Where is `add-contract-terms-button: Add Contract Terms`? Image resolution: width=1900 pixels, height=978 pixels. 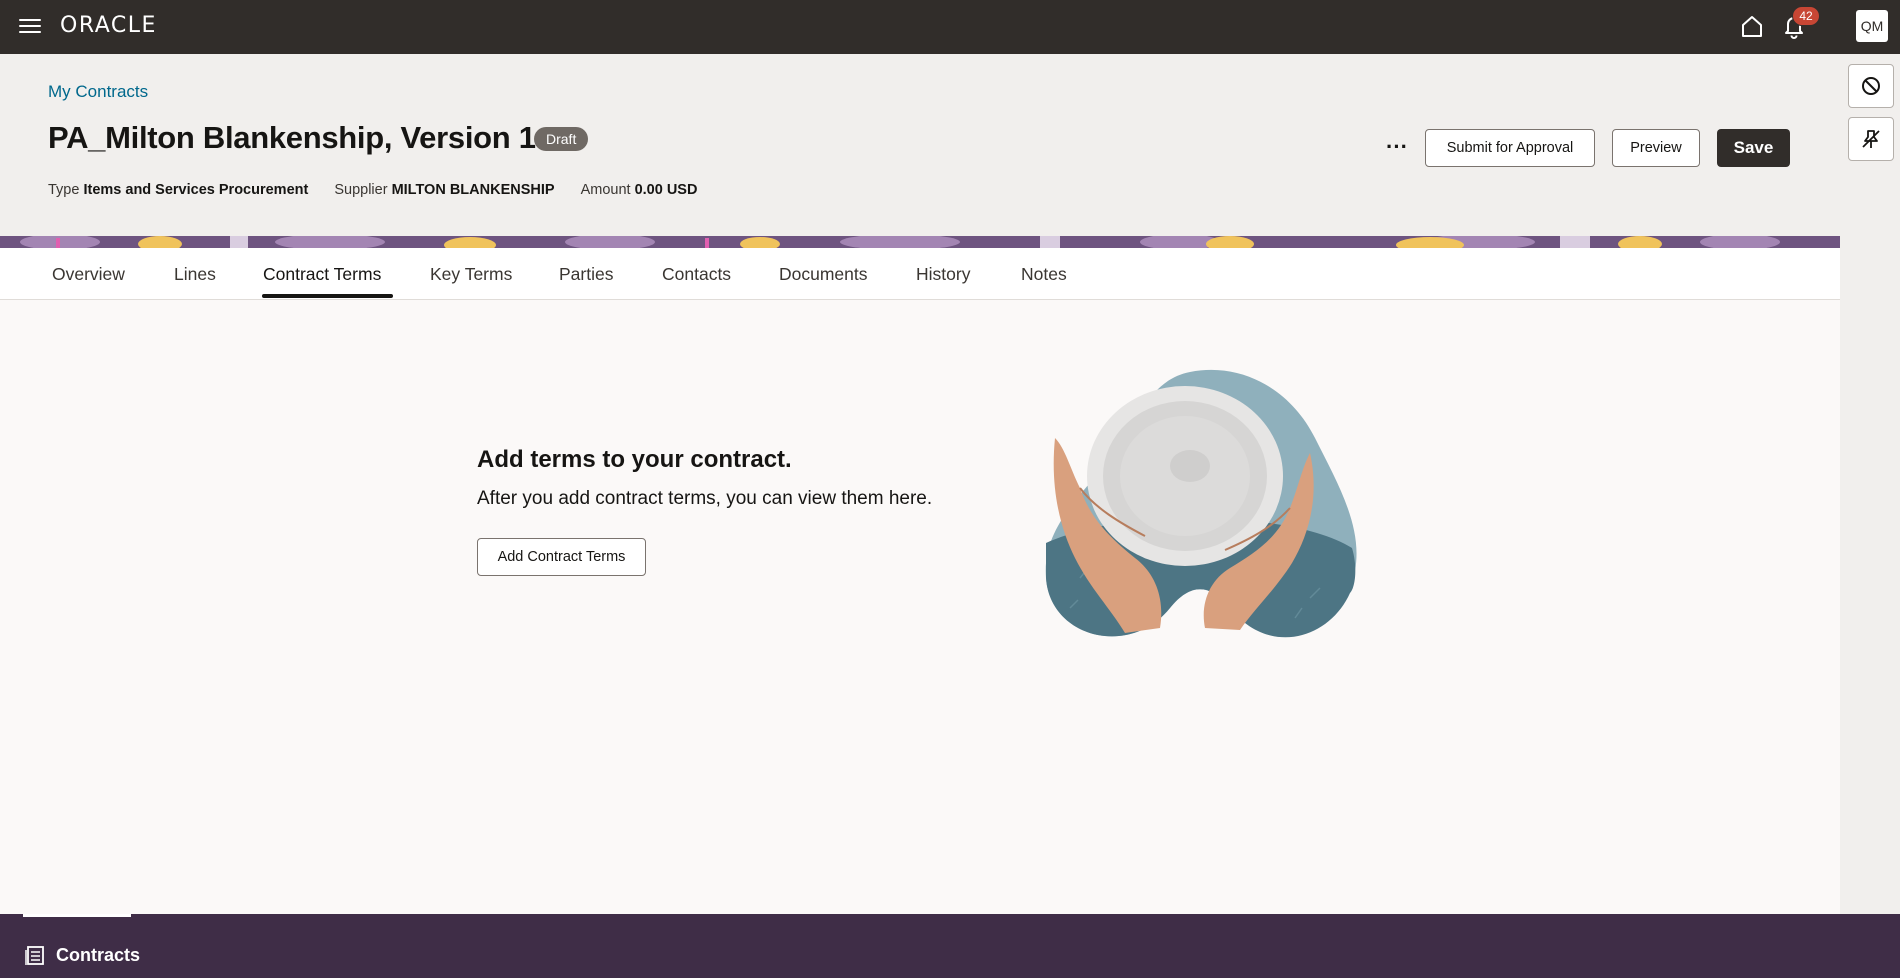 add-contract-terms-button: Add Contract Terms is located at coordinates (561, 557).